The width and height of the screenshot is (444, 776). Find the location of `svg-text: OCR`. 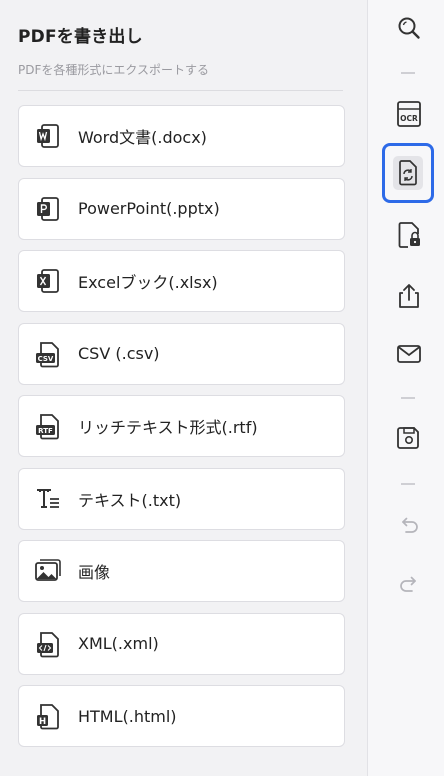

svg-text: OCR is located at coordinates (409, 118).